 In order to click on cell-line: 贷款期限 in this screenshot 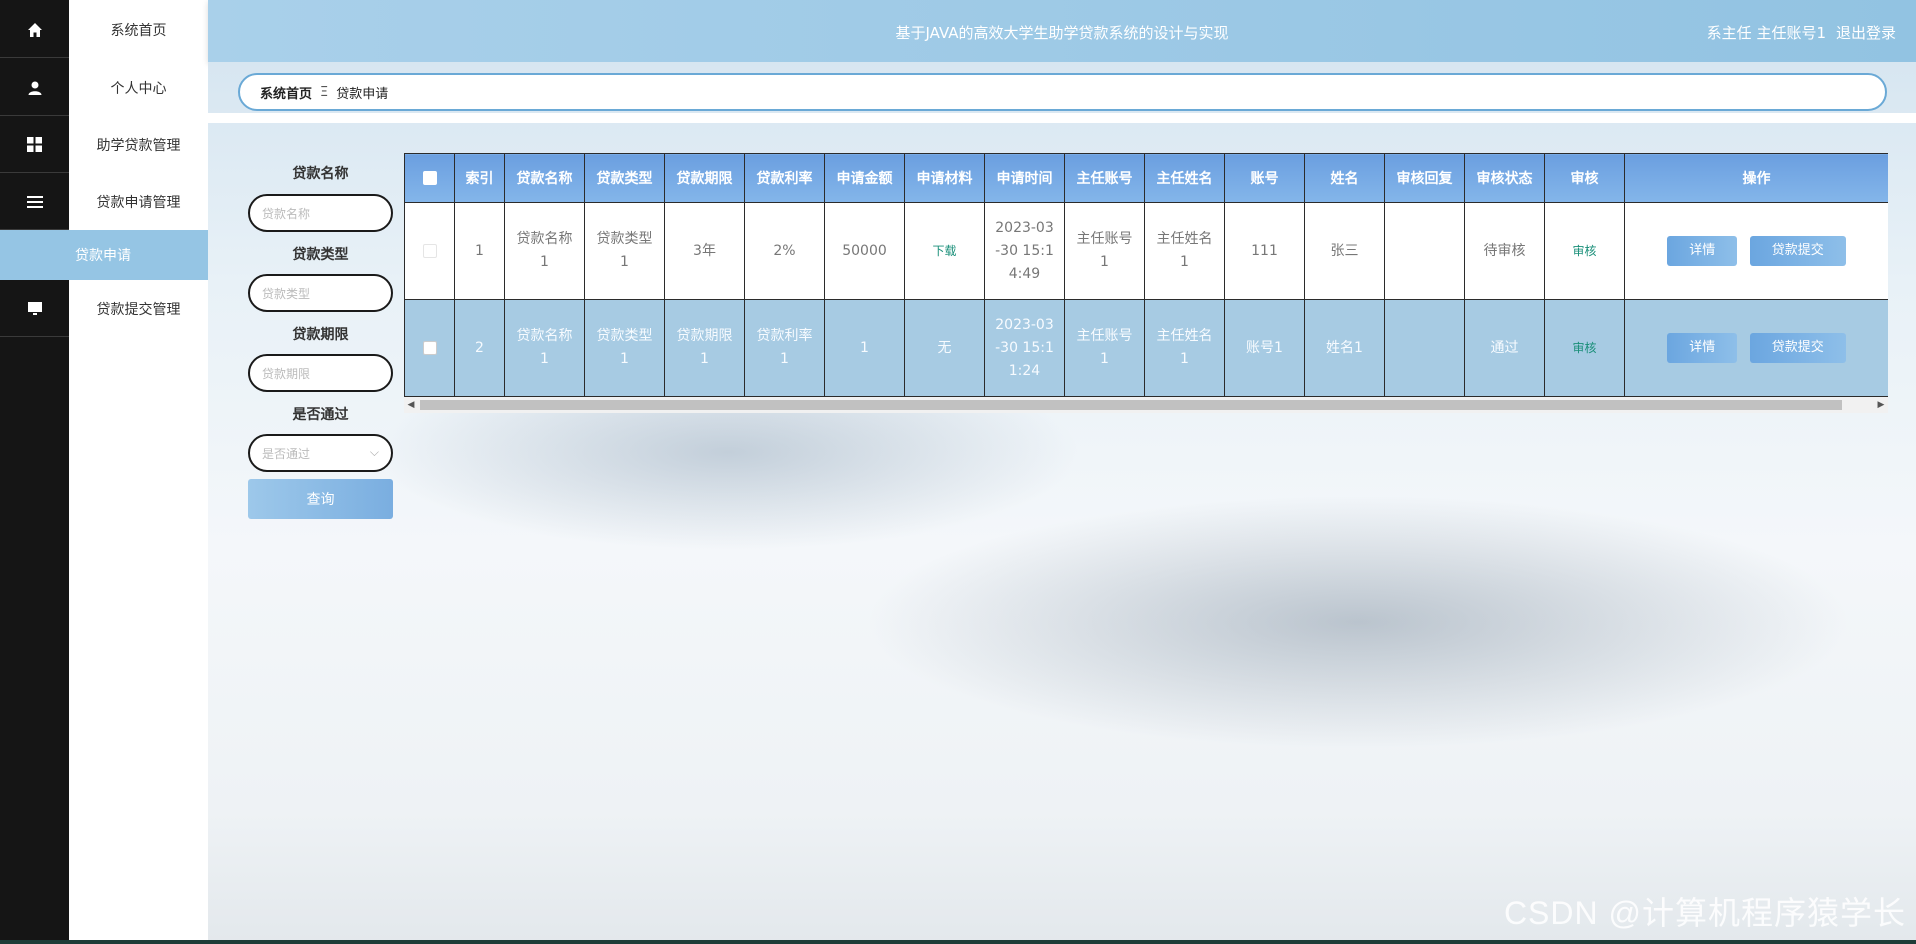, I will do `click(704, 336)`.